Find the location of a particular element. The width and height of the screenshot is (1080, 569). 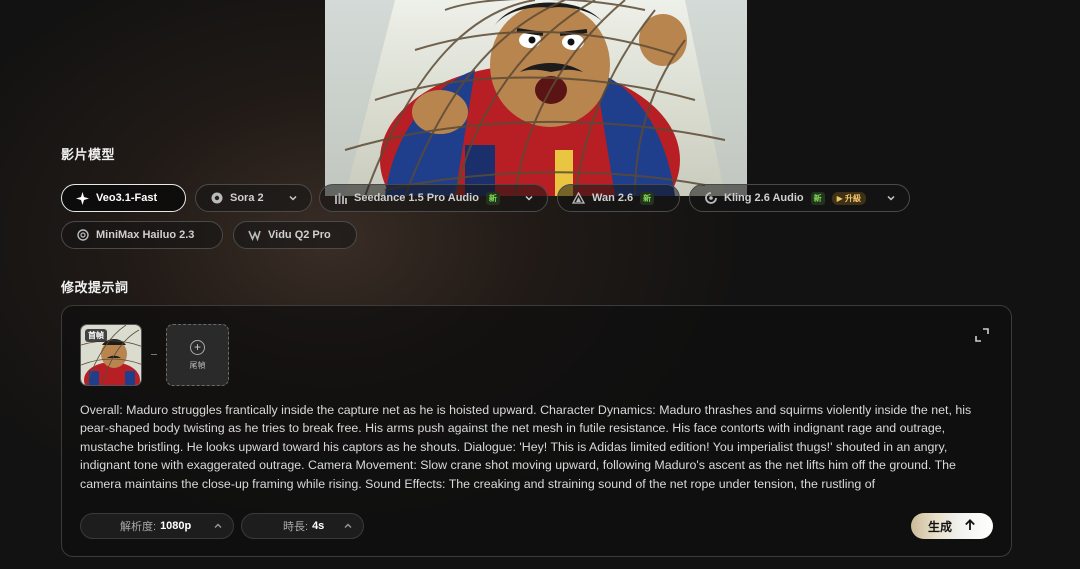

model-chip-label: Seedance 1.5 Pro Audio is located at coordinates (416, 198).